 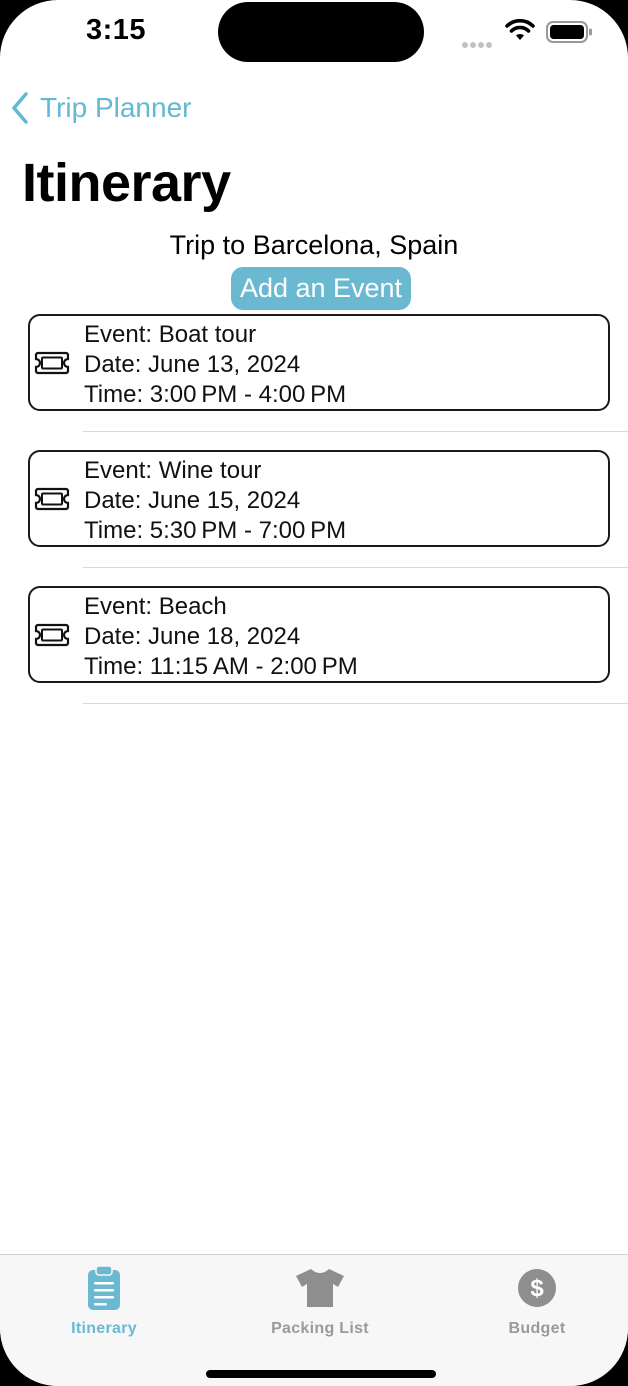 I want to click on status-time: 3:15, so click(x=116, y=30).